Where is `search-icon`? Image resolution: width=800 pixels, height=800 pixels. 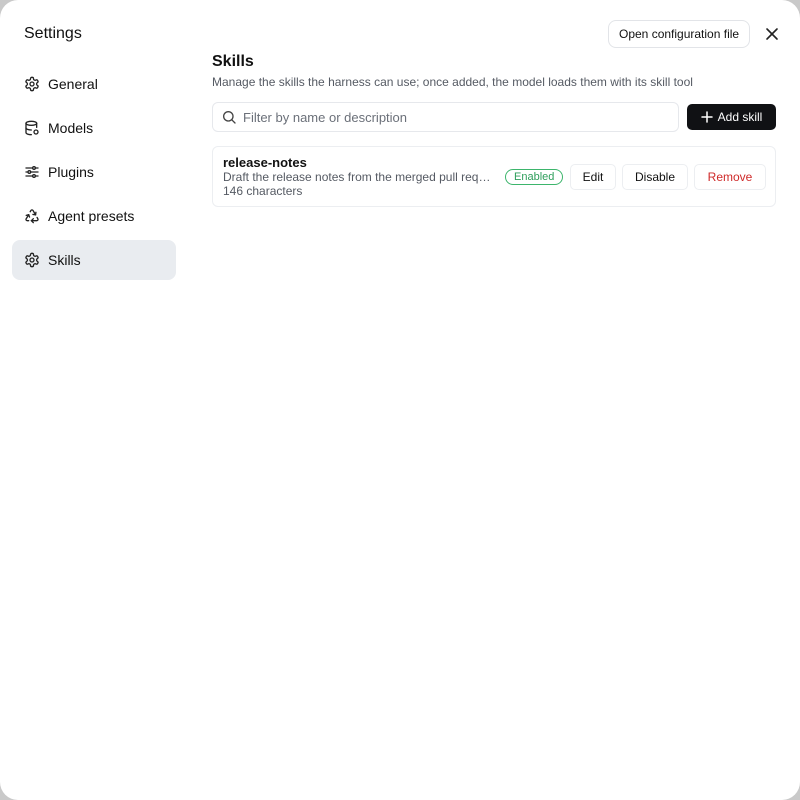
search-icon is located at coordinates (229, 117).